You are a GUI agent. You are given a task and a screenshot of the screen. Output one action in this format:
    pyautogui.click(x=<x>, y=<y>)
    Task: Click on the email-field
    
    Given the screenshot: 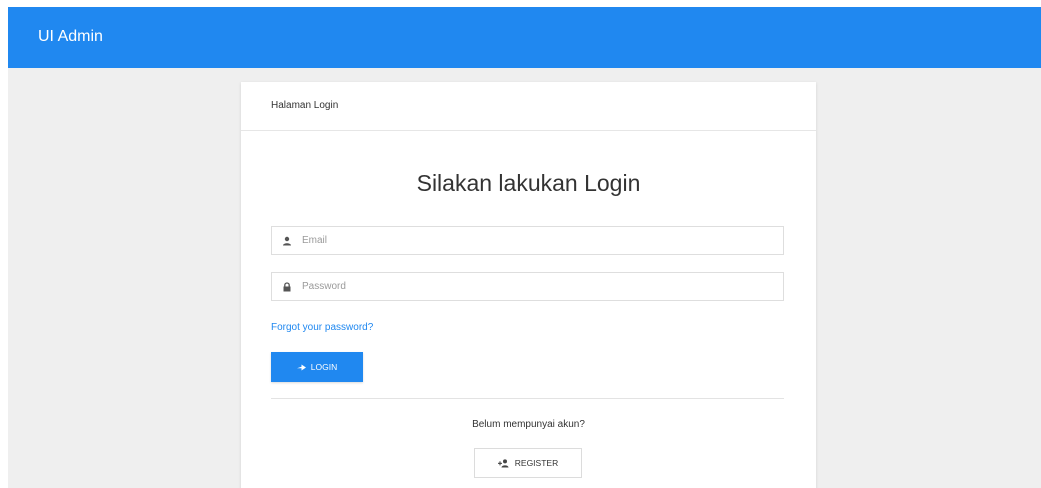 What is the action you would take?
    pyautogui.click(x=527, y=240)
    